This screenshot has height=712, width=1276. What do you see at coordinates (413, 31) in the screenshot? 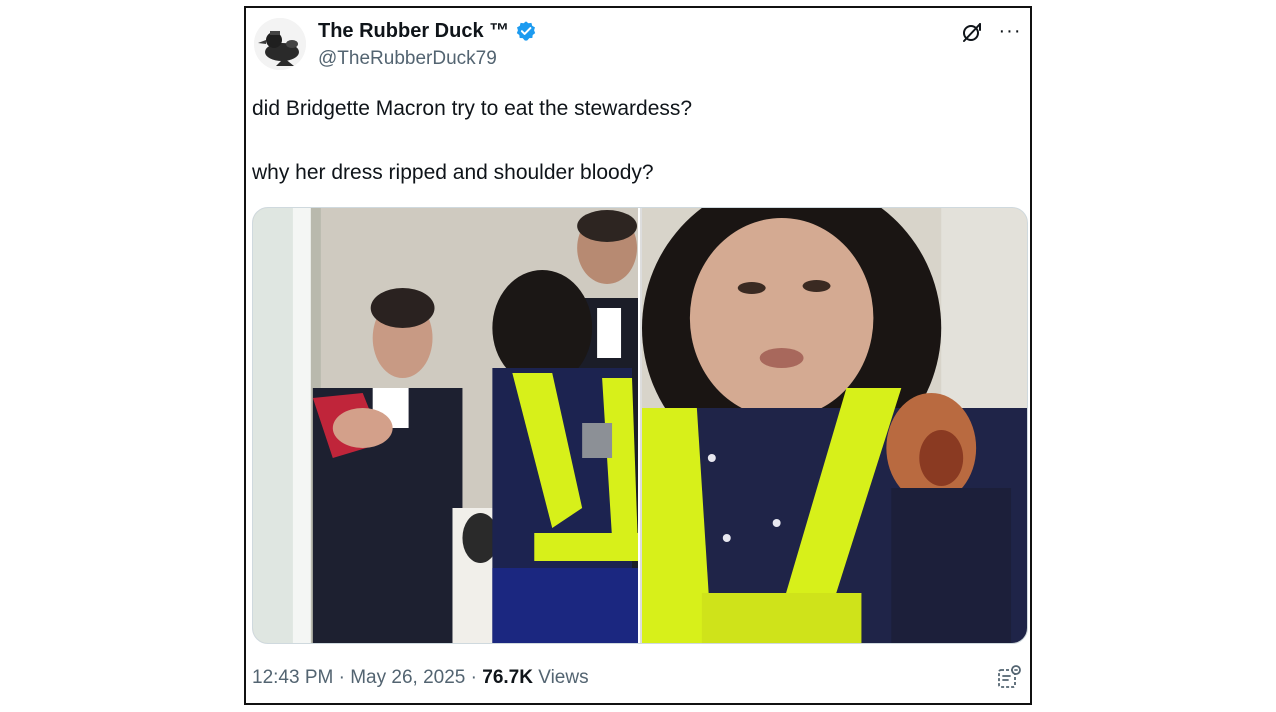
I see `author-display-name: The Rubber Duck ™` at bounding box center [413, 31].